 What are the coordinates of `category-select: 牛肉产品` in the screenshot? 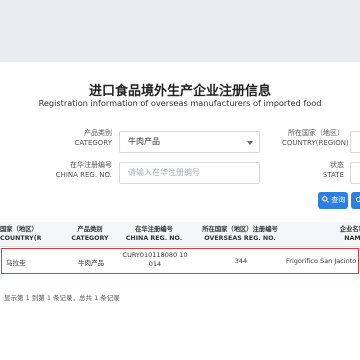 It's located at (189, 142).